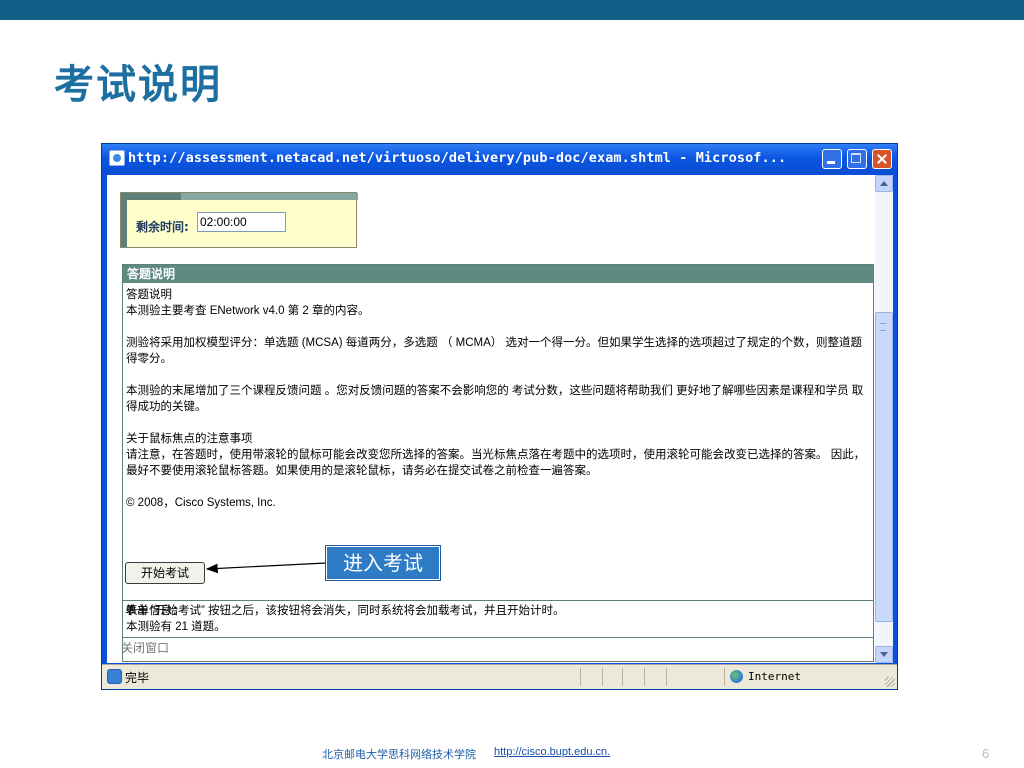  Describe the element at coordinates (882, 159) in the screenshot. I see `close-button` at that location.